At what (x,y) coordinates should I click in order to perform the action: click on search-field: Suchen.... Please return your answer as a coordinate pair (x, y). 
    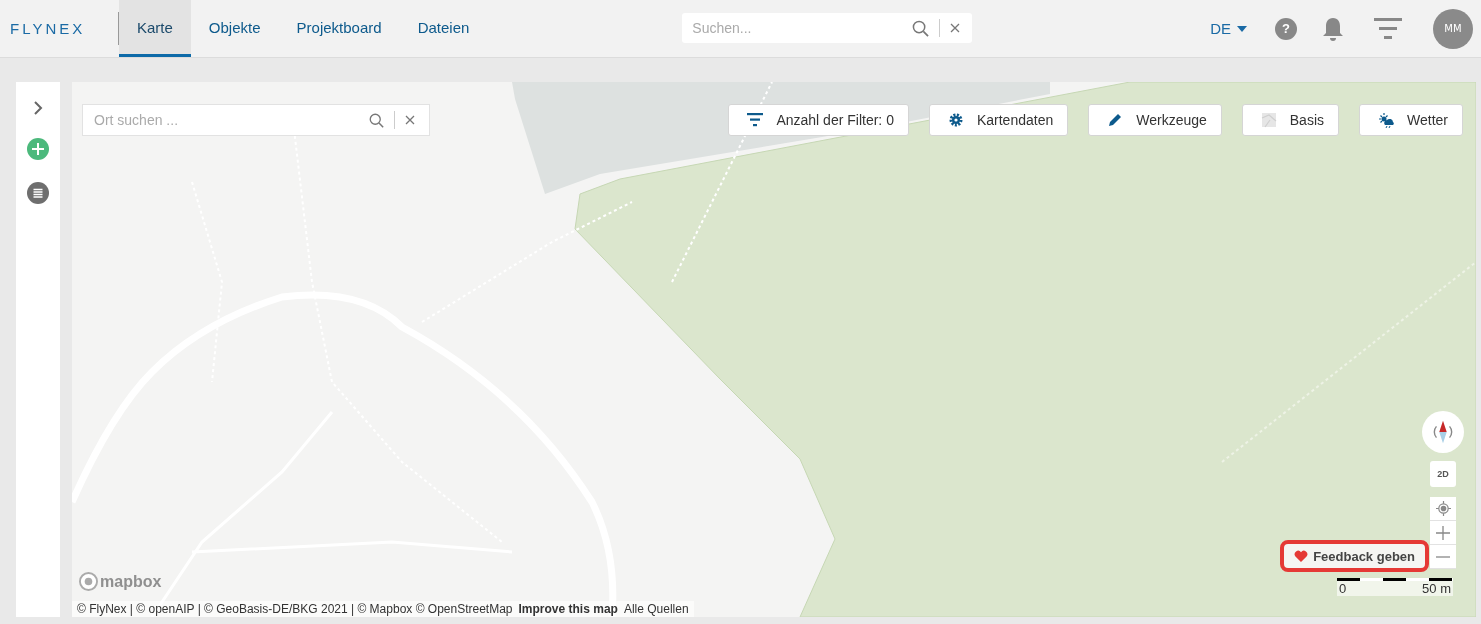
    Looking at the image, I should click on (827, 28).